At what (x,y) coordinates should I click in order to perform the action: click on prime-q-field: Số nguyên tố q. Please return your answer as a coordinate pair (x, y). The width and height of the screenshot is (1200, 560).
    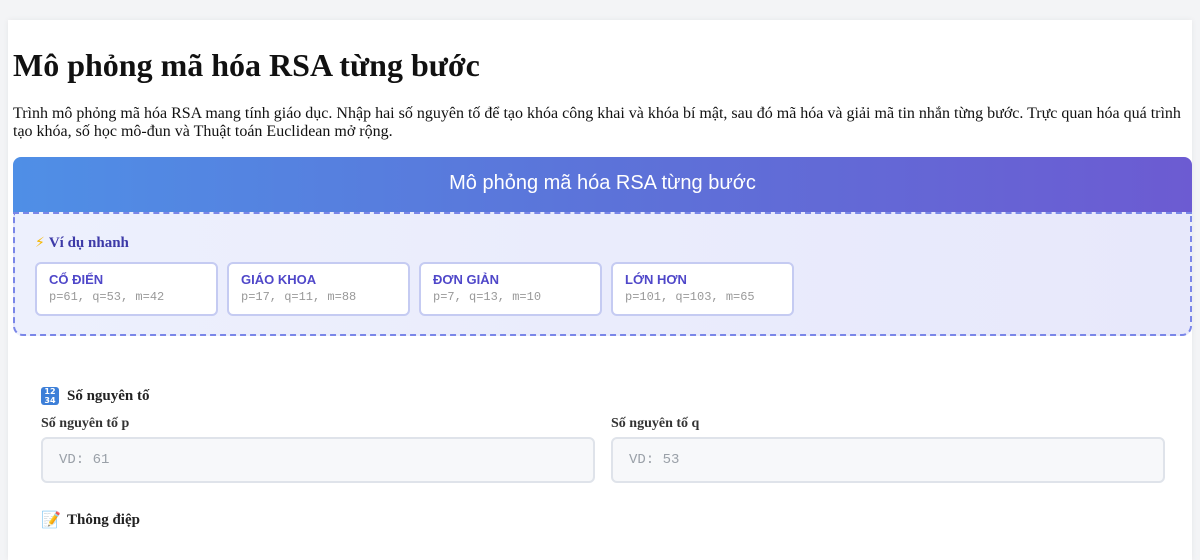
    Looking at the image, I should click on (655, 424).